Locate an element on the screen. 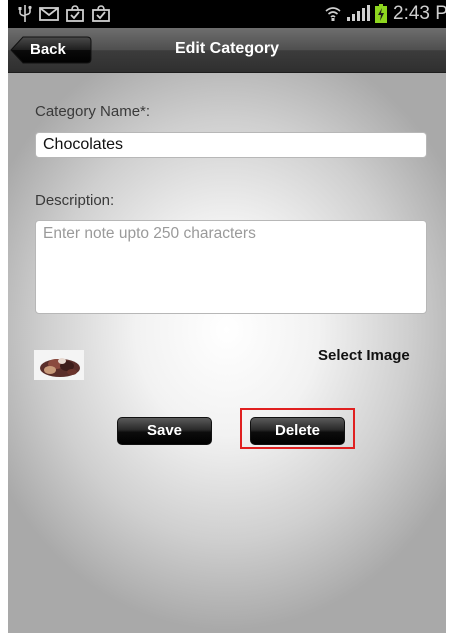 The width and height of the screenshot is (450, 633). category-name-label: Category Name*: is located at coordinates (93, 111).